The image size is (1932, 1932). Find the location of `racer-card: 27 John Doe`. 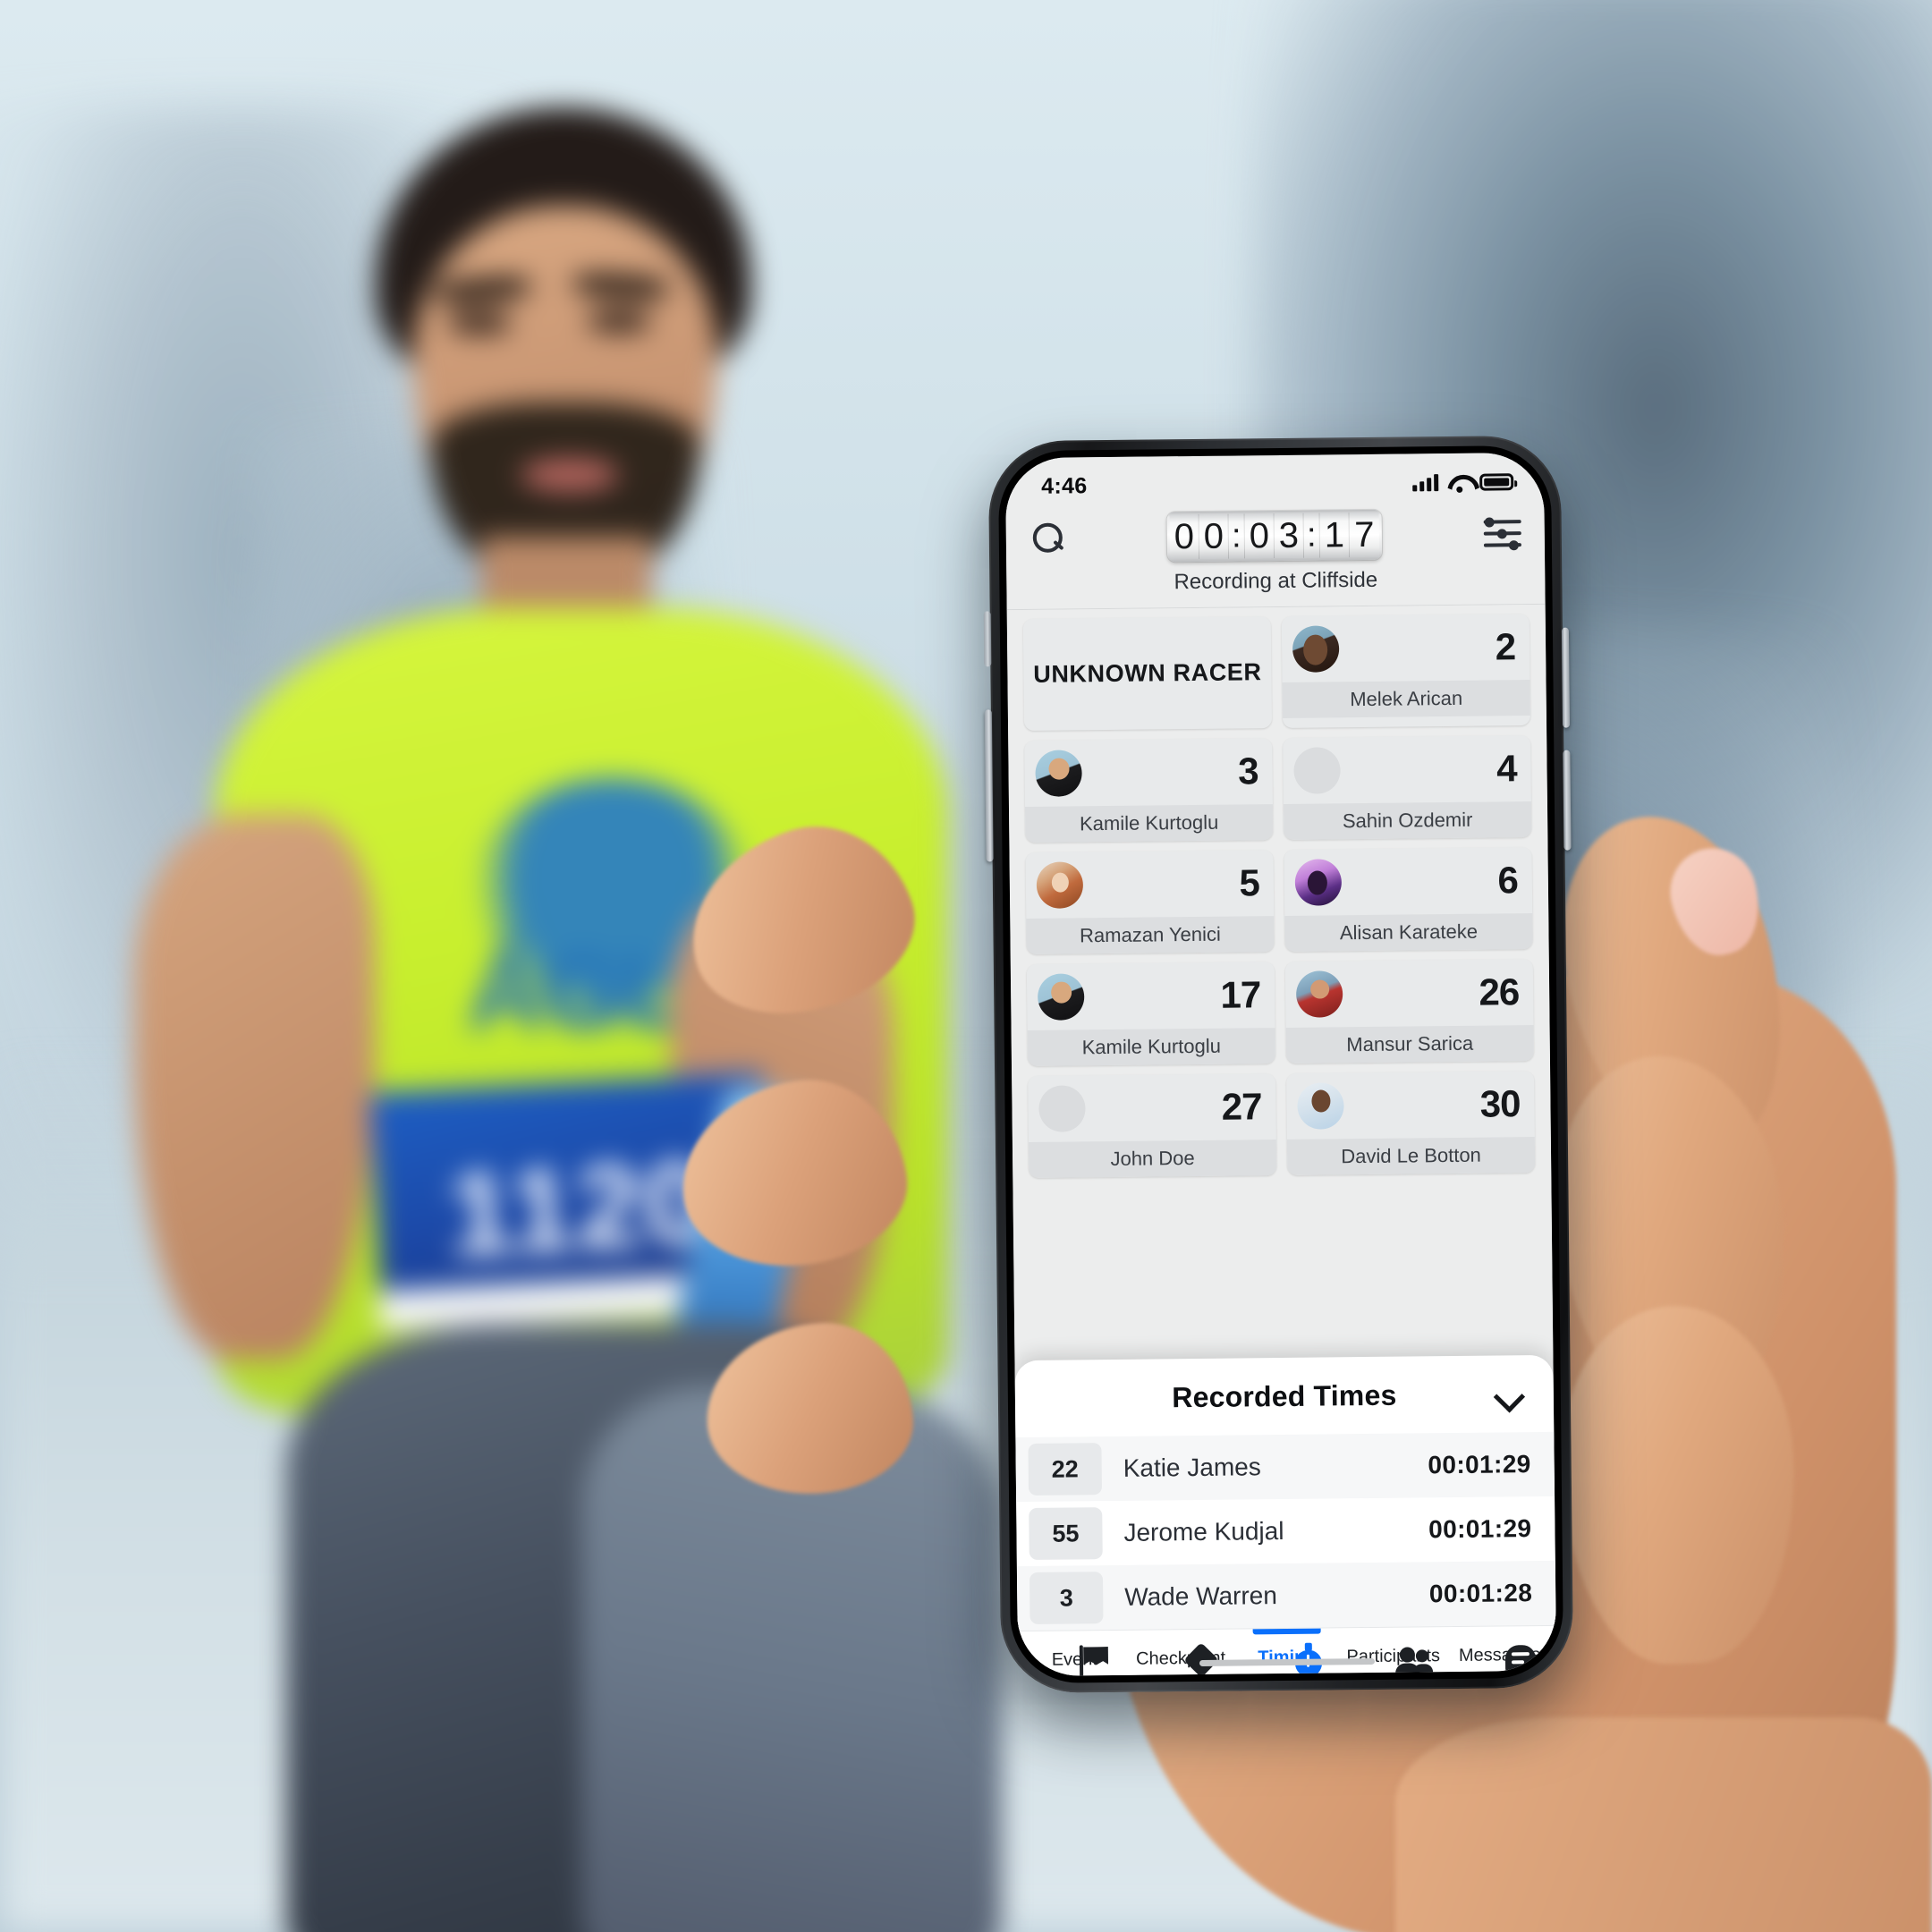

racer-card: 27 John Doe is located at coordinates (1152, 1125).